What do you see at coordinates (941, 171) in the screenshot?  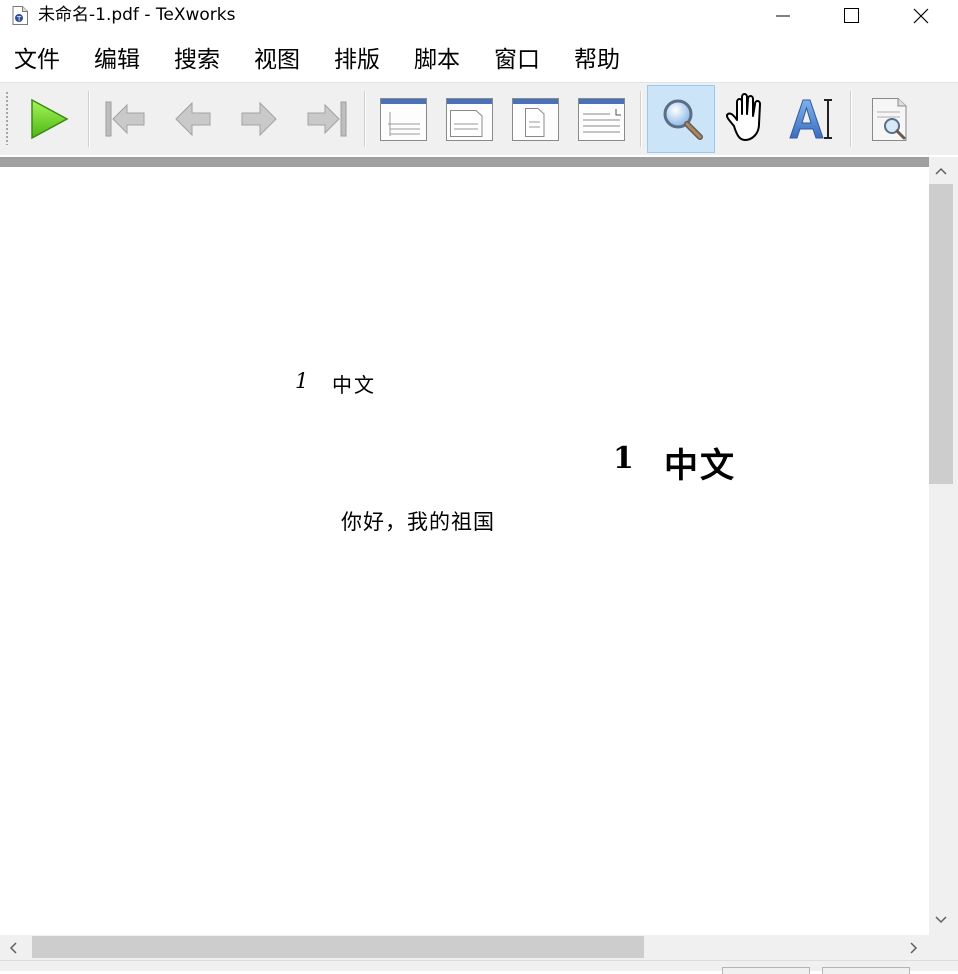 I see `scroll-up-icon` at bounding box center [941, 171].